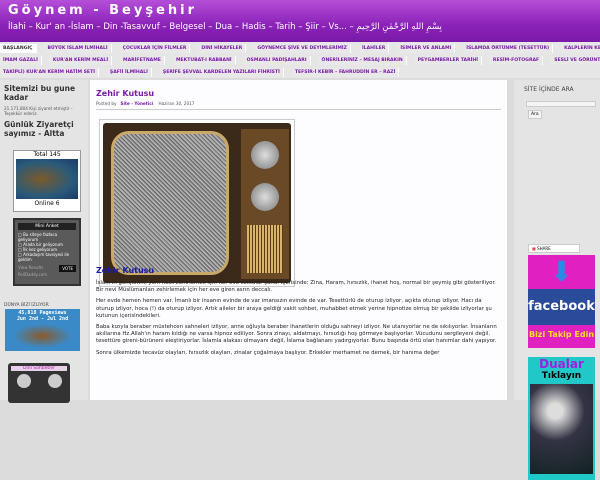 This screenshot has width=600, height=480. What do you see at coordinates (277, 60) in the screenshot?
I see `nav-item: OSMANLI PADİŞAHLARI` at bounding box center [277, 60].